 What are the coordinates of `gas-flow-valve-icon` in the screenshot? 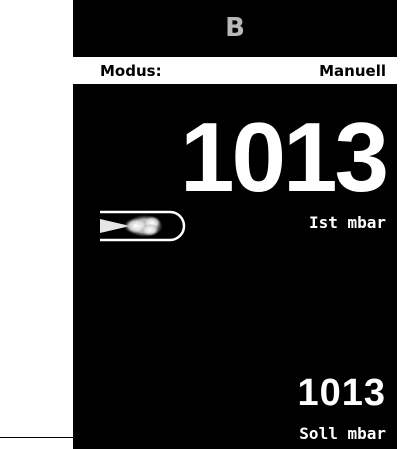 It's located at (143, 226).